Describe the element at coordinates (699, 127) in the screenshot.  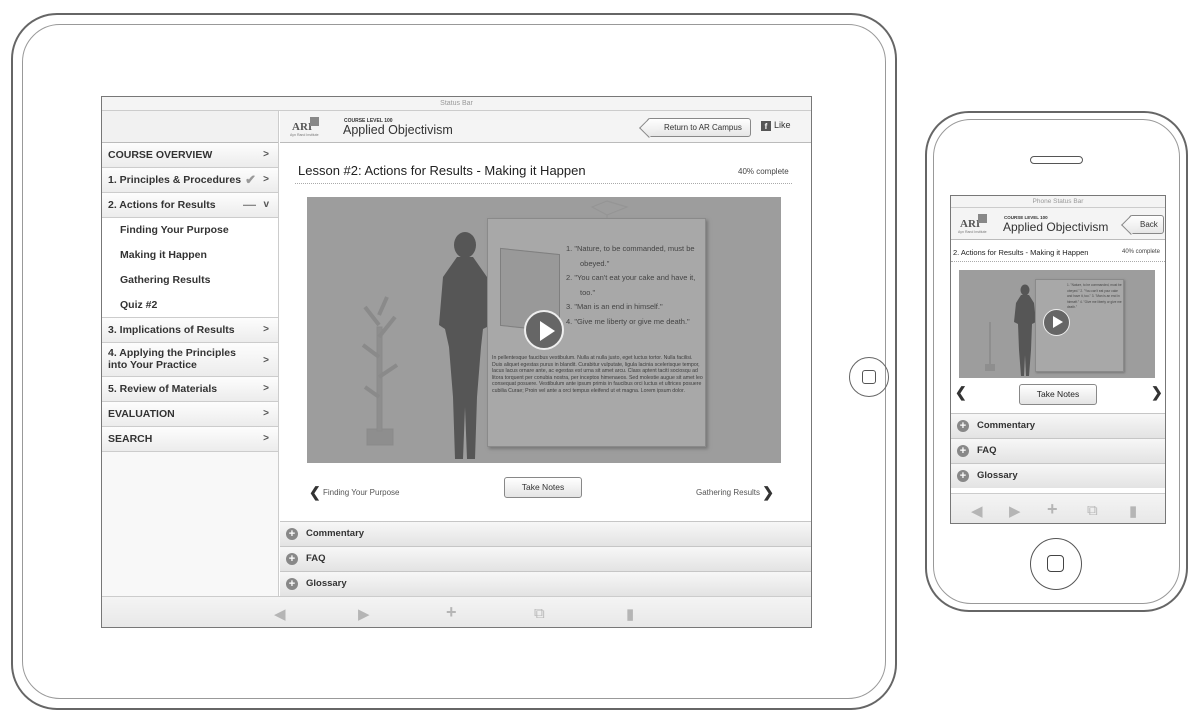
I see `return-to-campus-button: Return to AR Campus` at that location.